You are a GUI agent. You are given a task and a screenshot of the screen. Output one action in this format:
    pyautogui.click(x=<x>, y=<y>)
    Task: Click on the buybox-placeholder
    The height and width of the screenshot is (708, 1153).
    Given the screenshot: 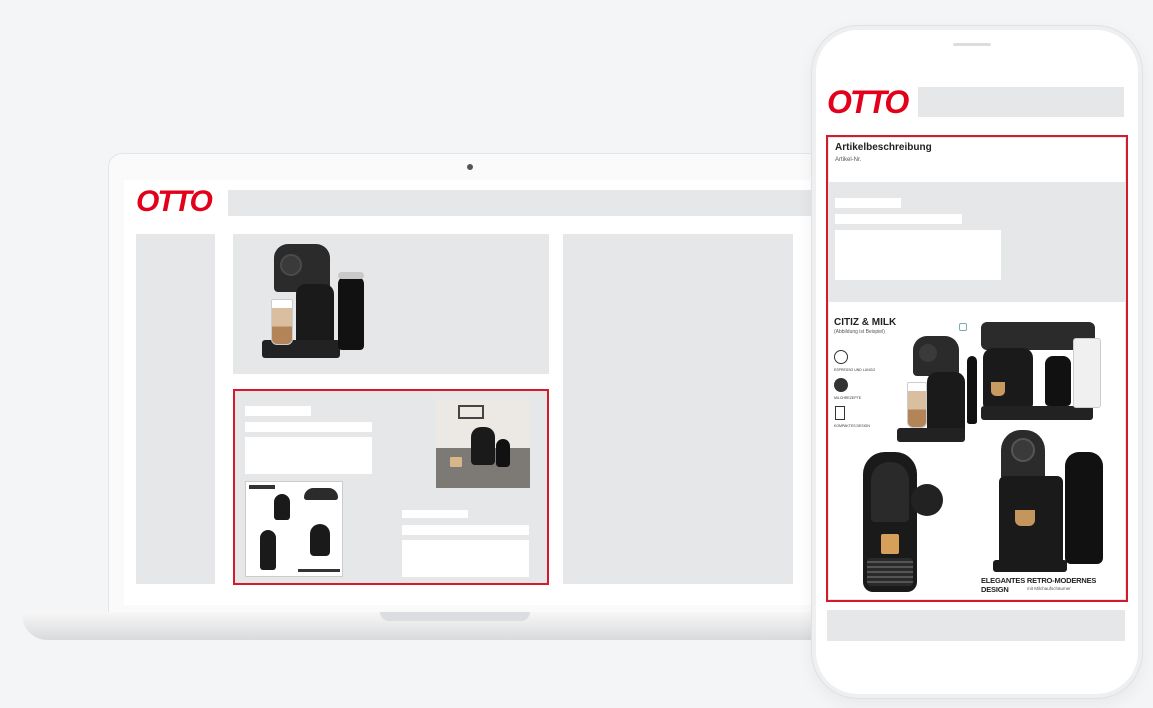 What is the action you would take?
    pyautogui.click(x=678, y=409)
    